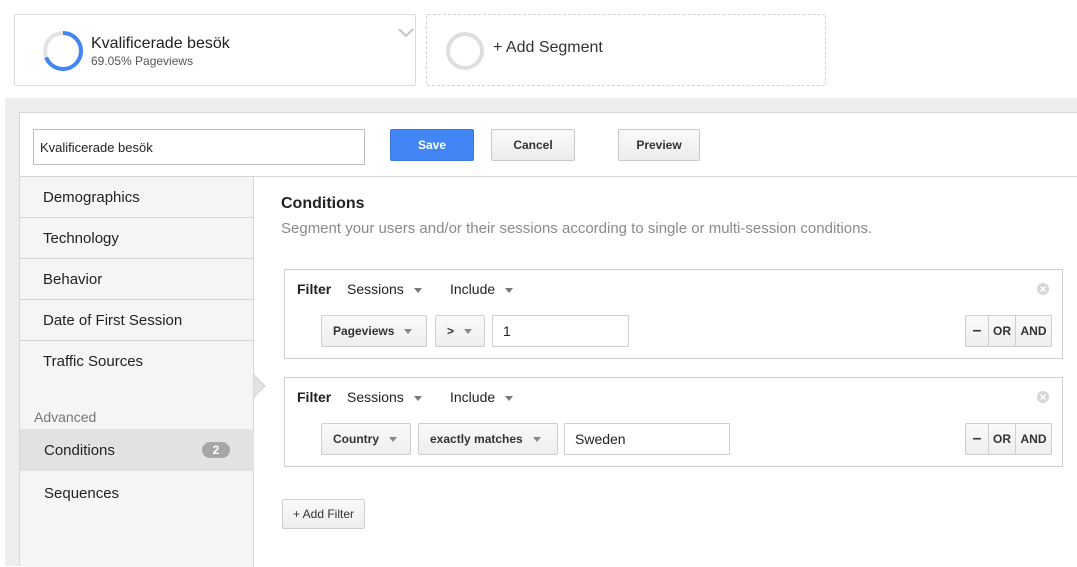 This screenshot has width=1077, height=567. Describe the element at coordinates (432, 145) in the screenshot. I see `save-button: Save` at that location.